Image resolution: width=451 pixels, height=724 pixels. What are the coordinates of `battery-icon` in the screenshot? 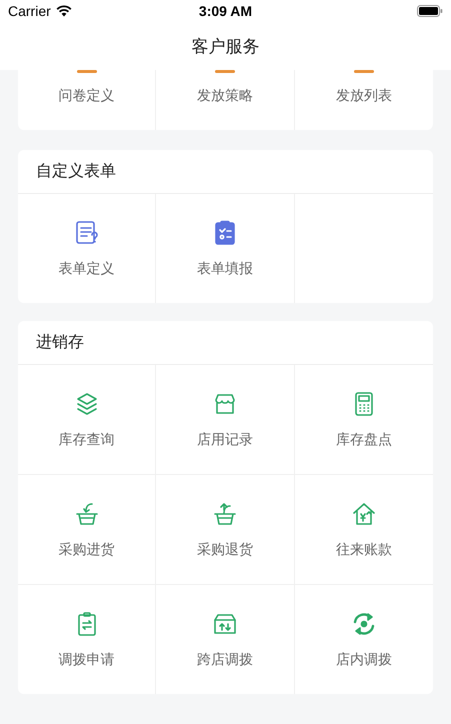 It's located at (430, 11).